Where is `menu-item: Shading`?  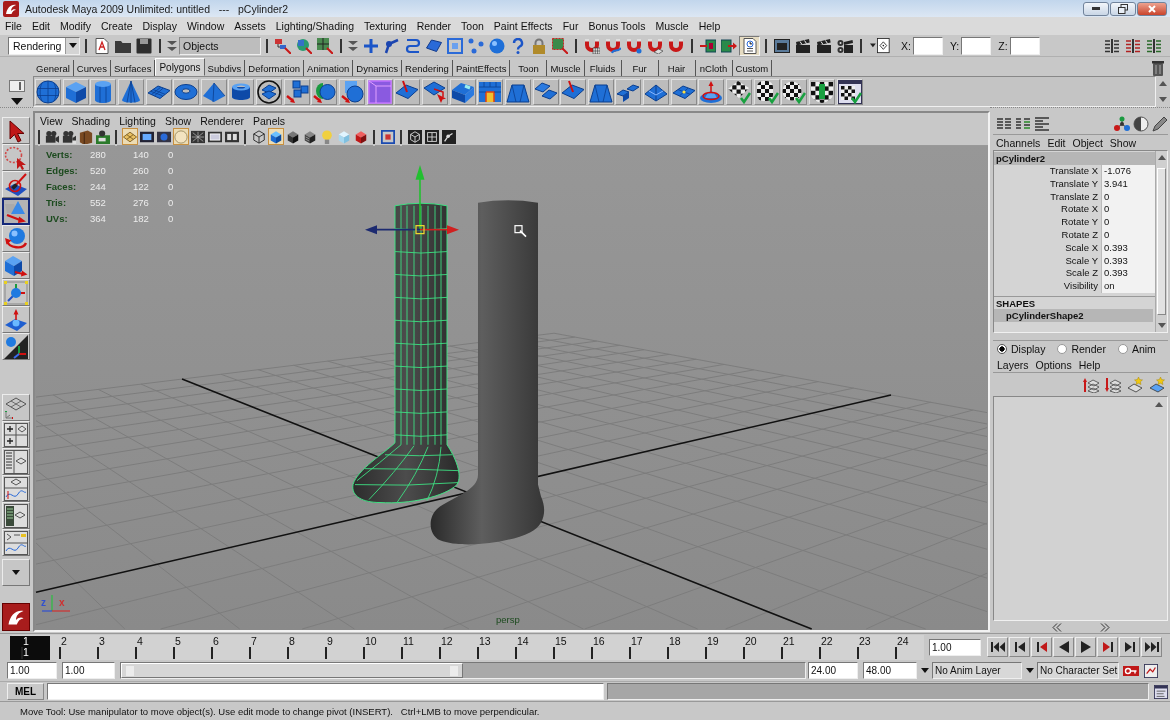
menu-item: Shading is located at coordinates (91, 120).